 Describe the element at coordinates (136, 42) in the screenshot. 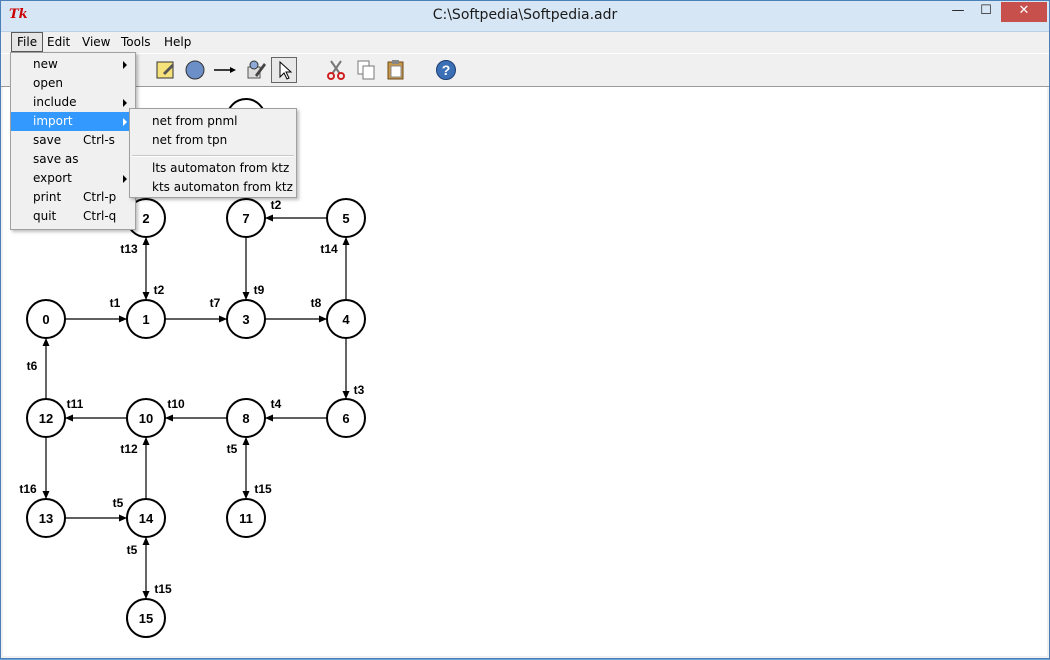

I see `menu-tools: Tools` at that location.